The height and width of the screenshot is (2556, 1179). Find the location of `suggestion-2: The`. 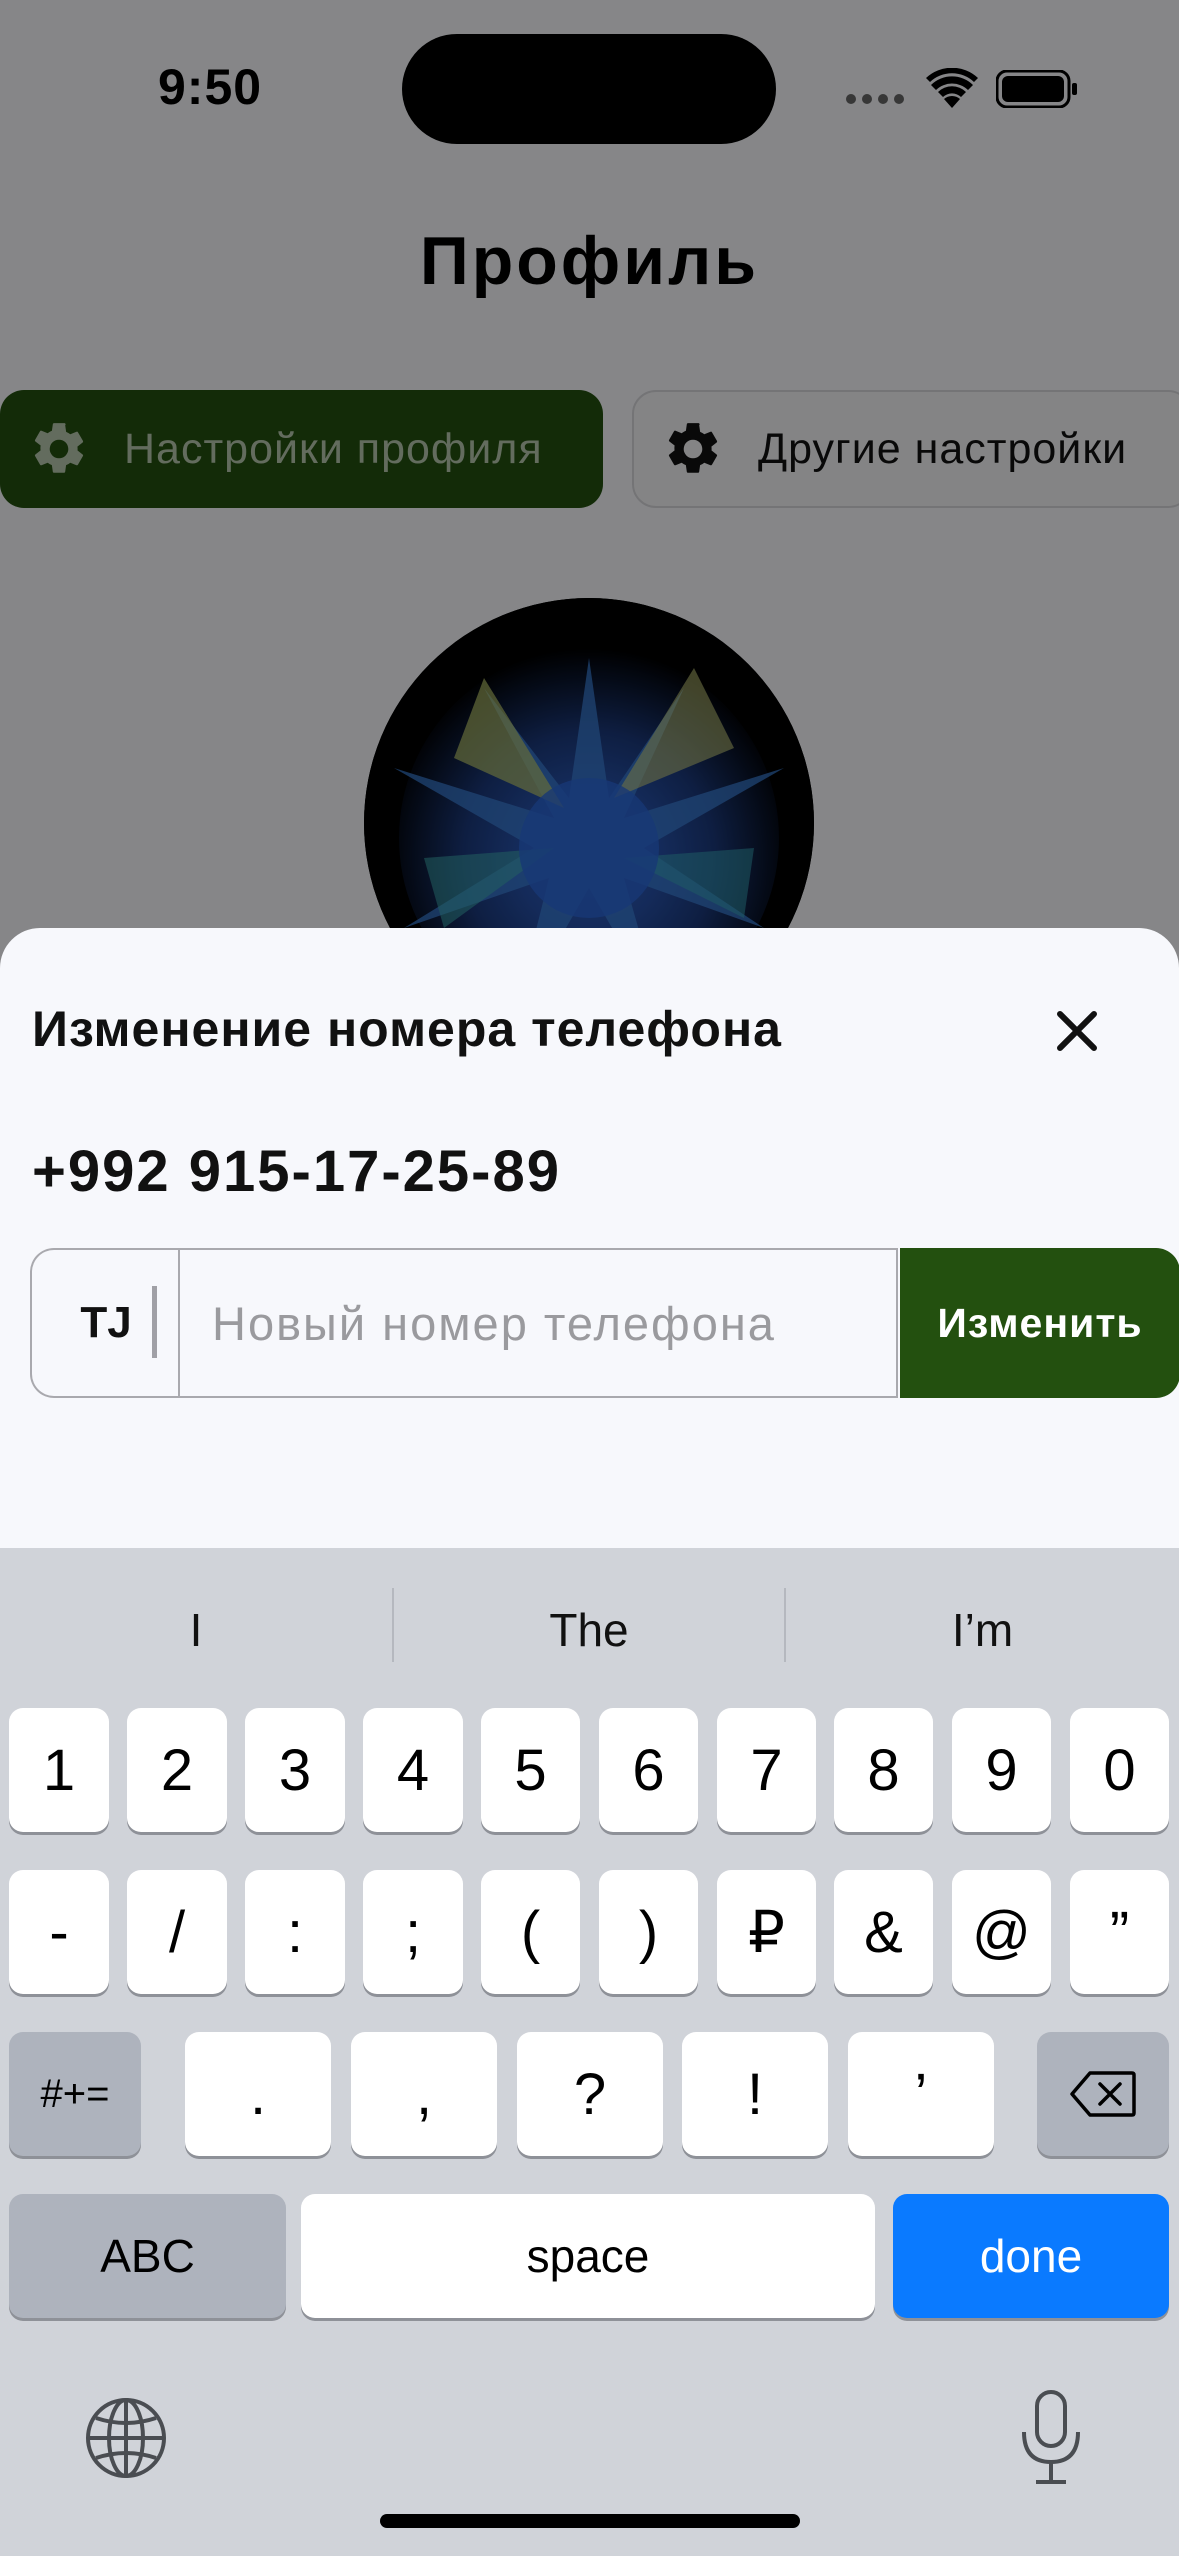

suggestion-2: The is located at coordinates (589, 1630).